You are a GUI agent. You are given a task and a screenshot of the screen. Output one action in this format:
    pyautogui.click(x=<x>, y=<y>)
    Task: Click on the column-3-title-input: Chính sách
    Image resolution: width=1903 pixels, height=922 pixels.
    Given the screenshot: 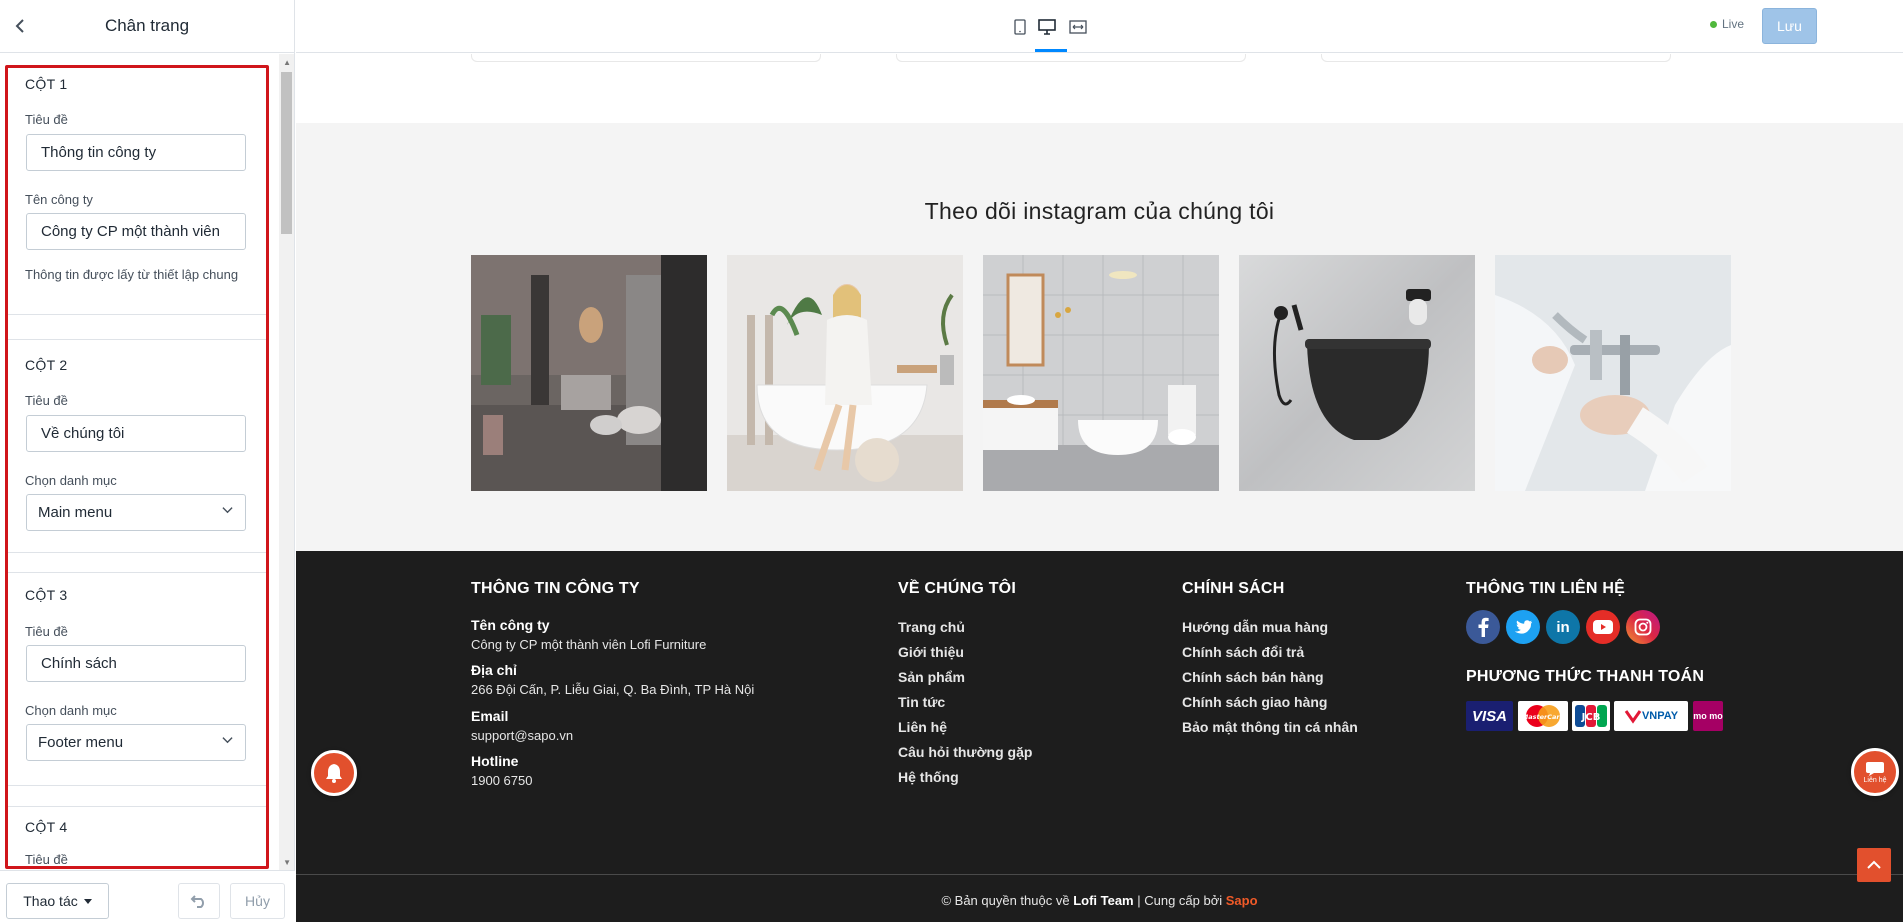 What is the action you would take?
    pyautogui.click(x=136, y=663)
    